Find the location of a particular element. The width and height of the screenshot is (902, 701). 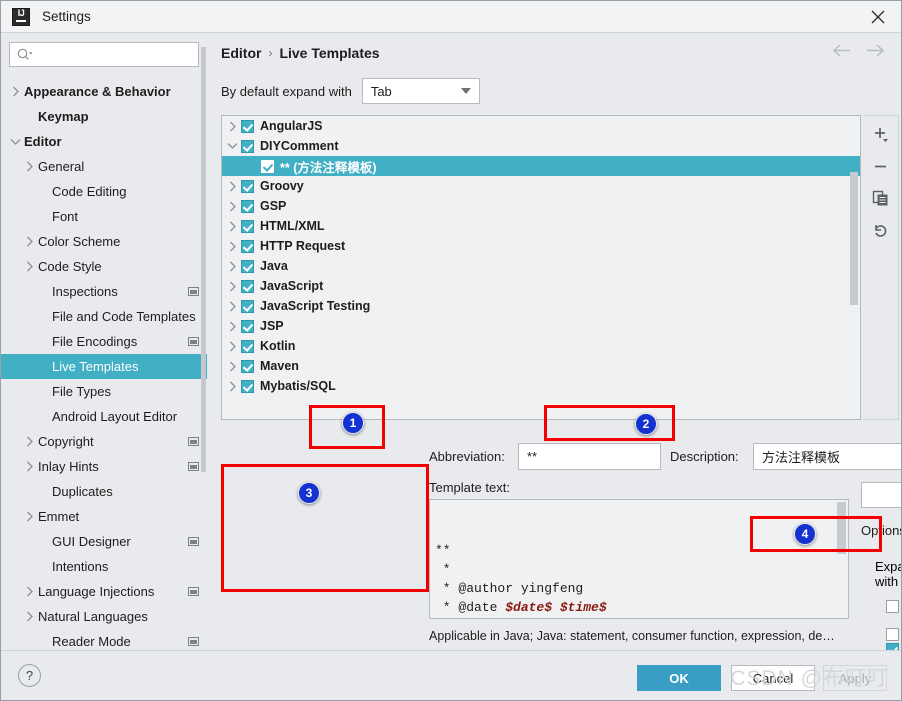

sidebar-item-appearance-behavior: Appearance & Behavior is located at coordinates (104, 91).